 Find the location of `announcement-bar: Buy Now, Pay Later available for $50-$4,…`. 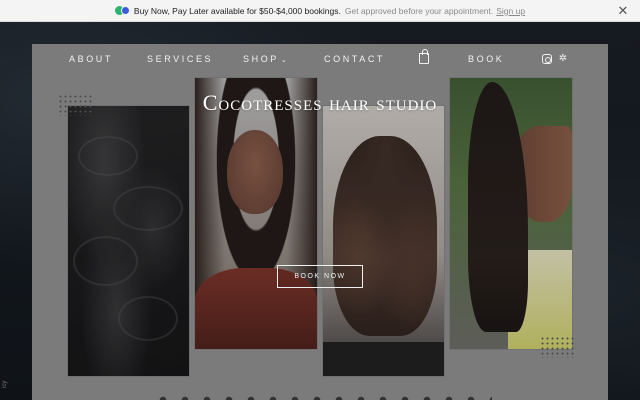

announcement-bar: Buy Now, Pay Later available for $50-$4,… is located at coordinates (320, 11).